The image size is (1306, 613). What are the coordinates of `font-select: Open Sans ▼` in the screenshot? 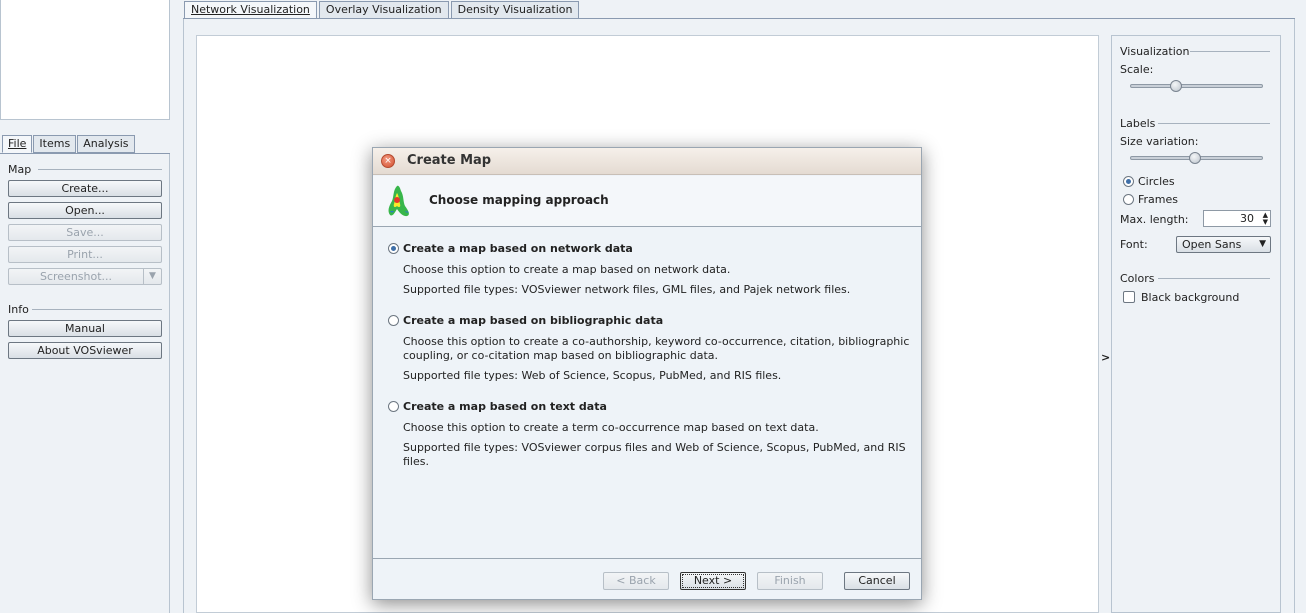 It's located at (1223, 244).